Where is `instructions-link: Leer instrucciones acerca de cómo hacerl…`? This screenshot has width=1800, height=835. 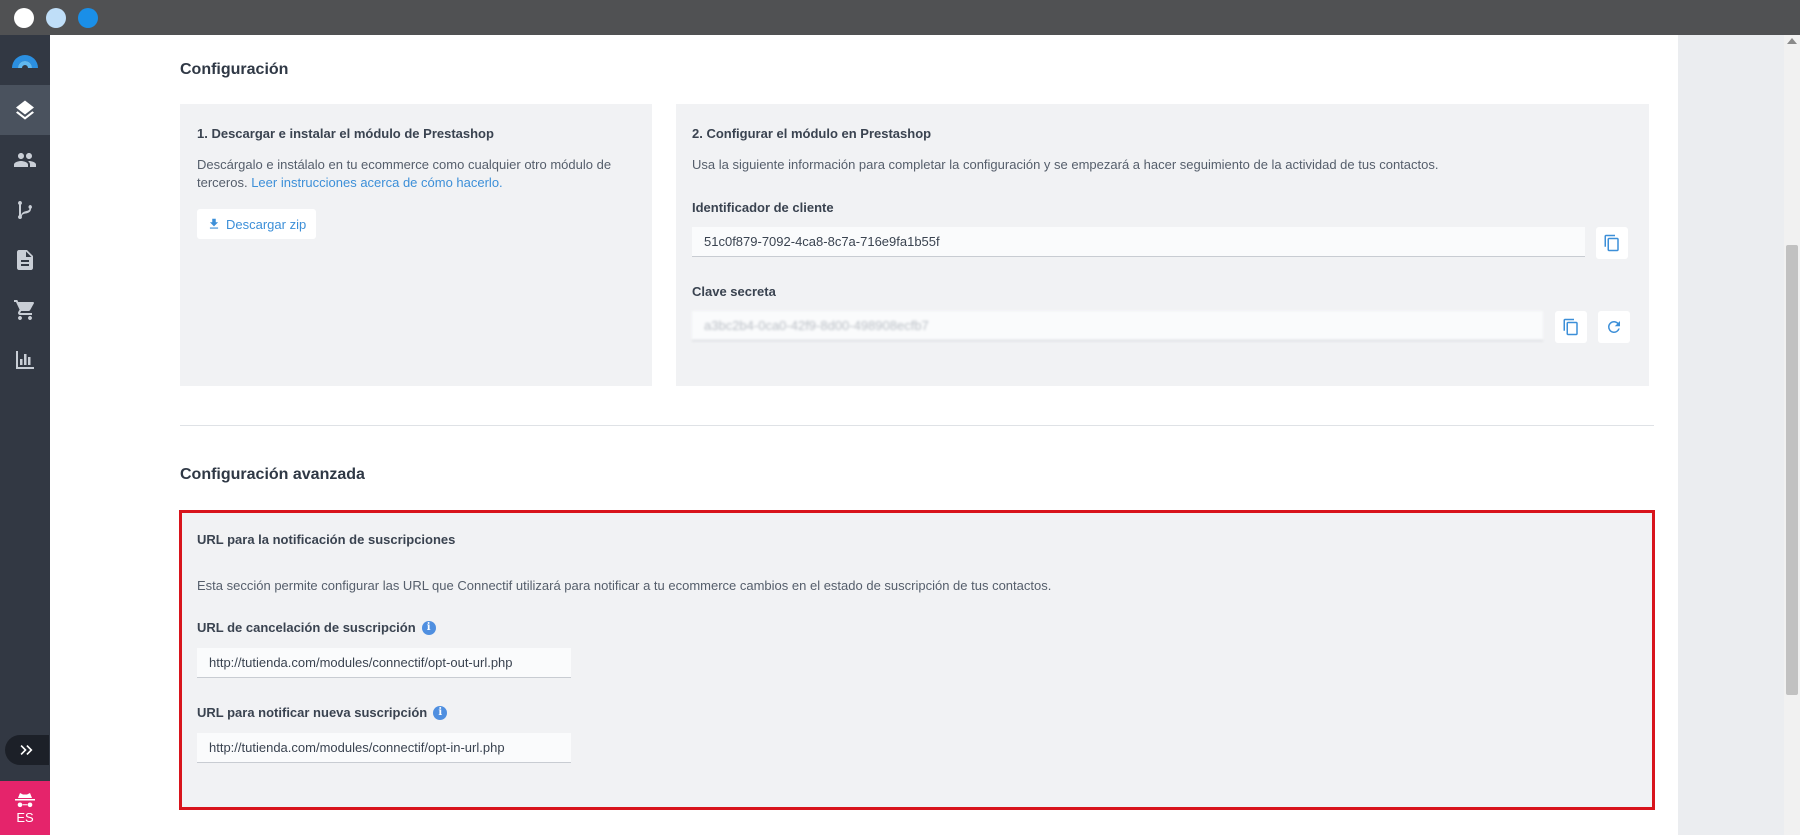
instructions-link: Leer instrucciones acerca de cómo hacerl… is located at coordinates (376, 182).